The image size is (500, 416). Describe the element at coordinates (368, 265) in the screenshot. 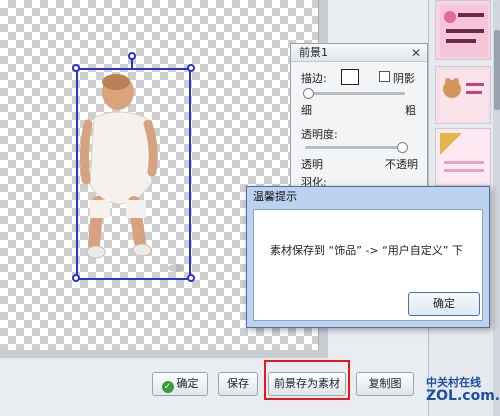

I see `dialog-body: 素材保存到 “饰品” -> “用户自定义” 下 确定` at that location.